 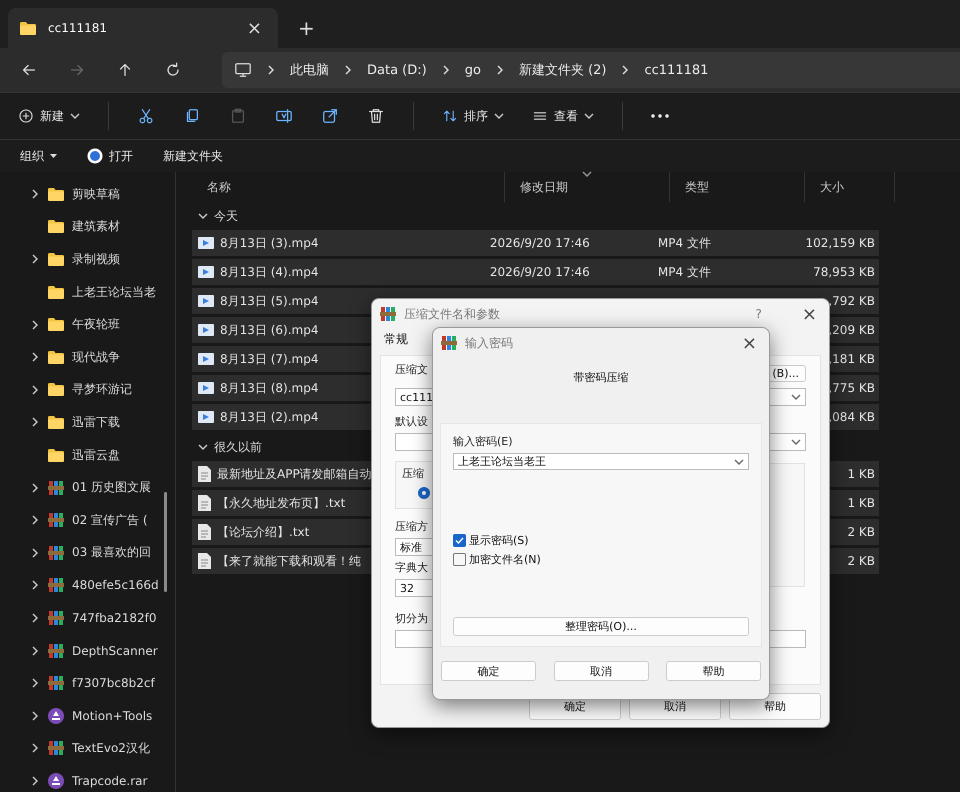 What do you see at coordinates (110, 781) in the screenshot?
I see `item-label: Trapcode.rar` at bounding box center [110, 781].